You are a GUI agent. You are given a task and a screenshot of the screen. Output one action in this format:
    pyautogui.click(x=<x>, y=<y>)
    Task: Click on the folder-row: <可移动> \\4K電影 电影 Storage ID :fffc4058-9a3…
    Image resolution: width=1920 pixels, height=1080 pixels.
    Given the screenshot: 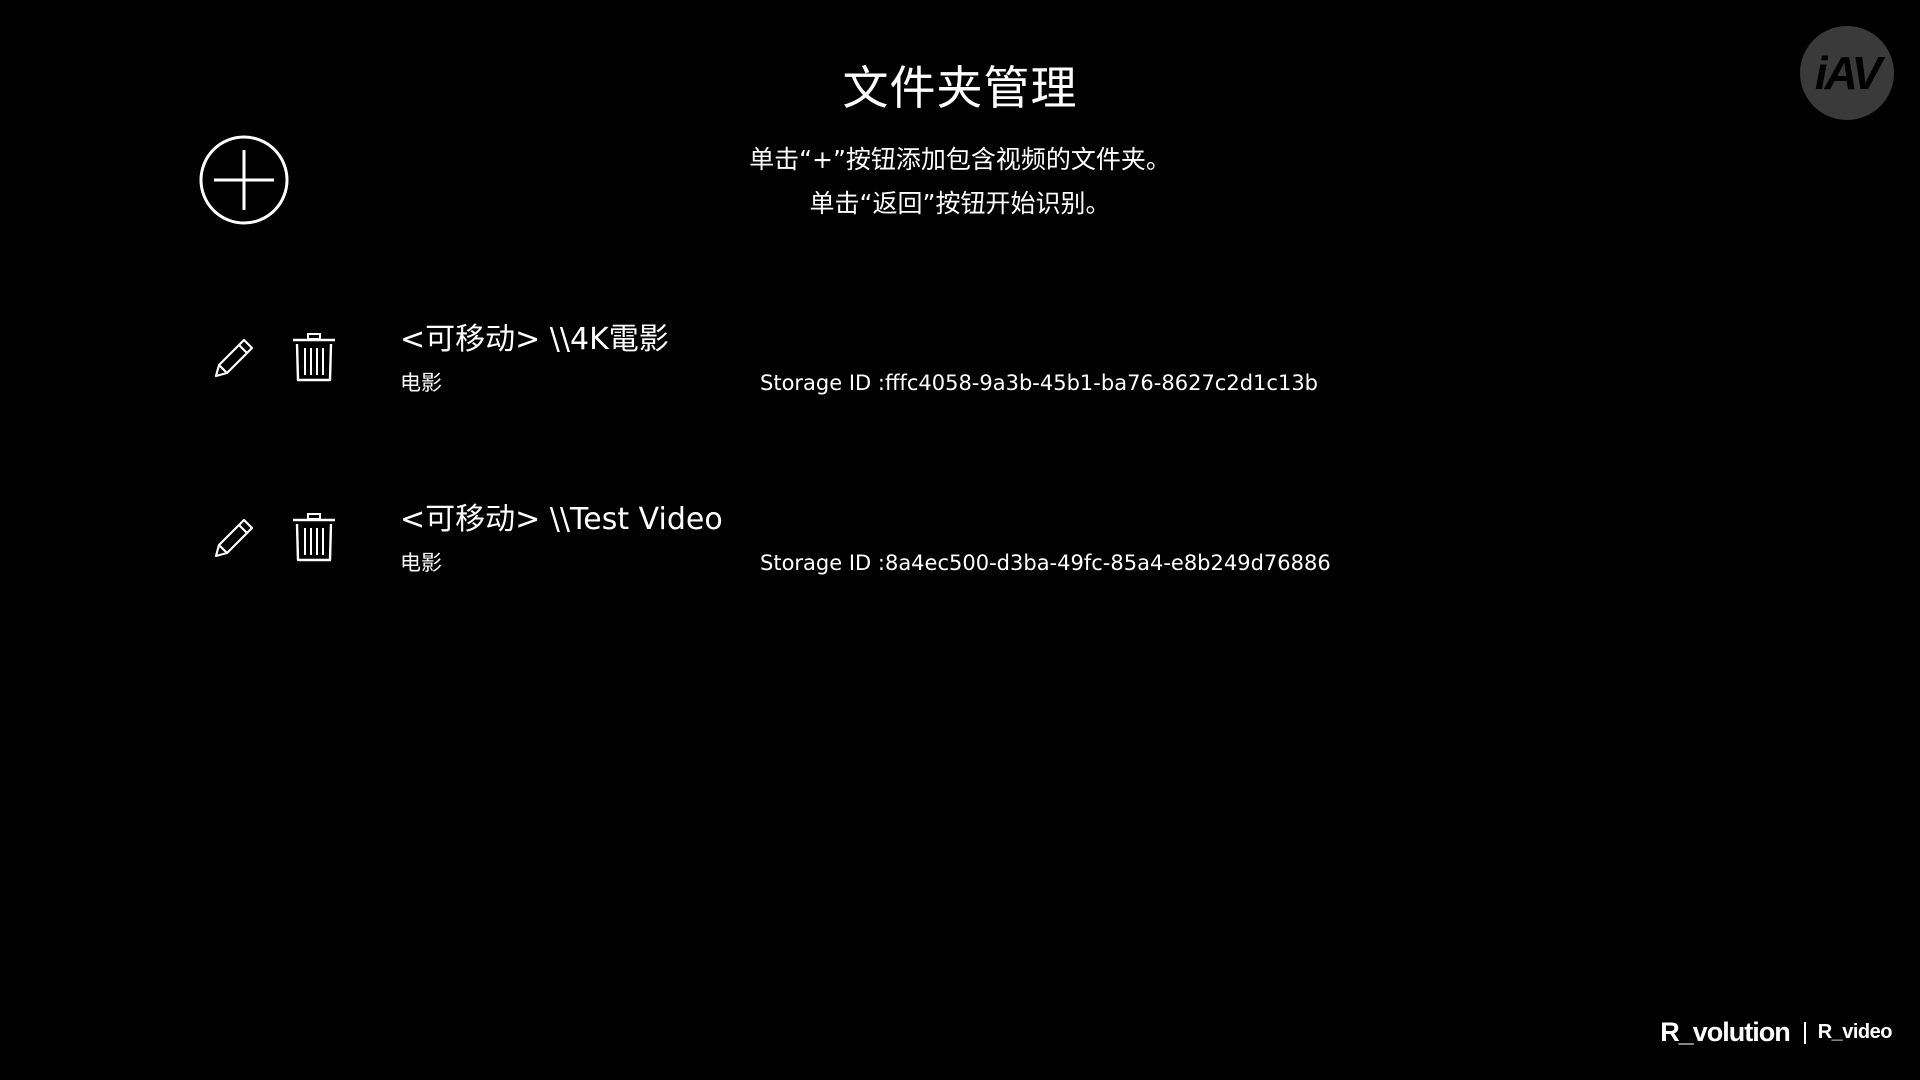 What is the action you would take?
    pyautogui.click(x=960, y=380)
    